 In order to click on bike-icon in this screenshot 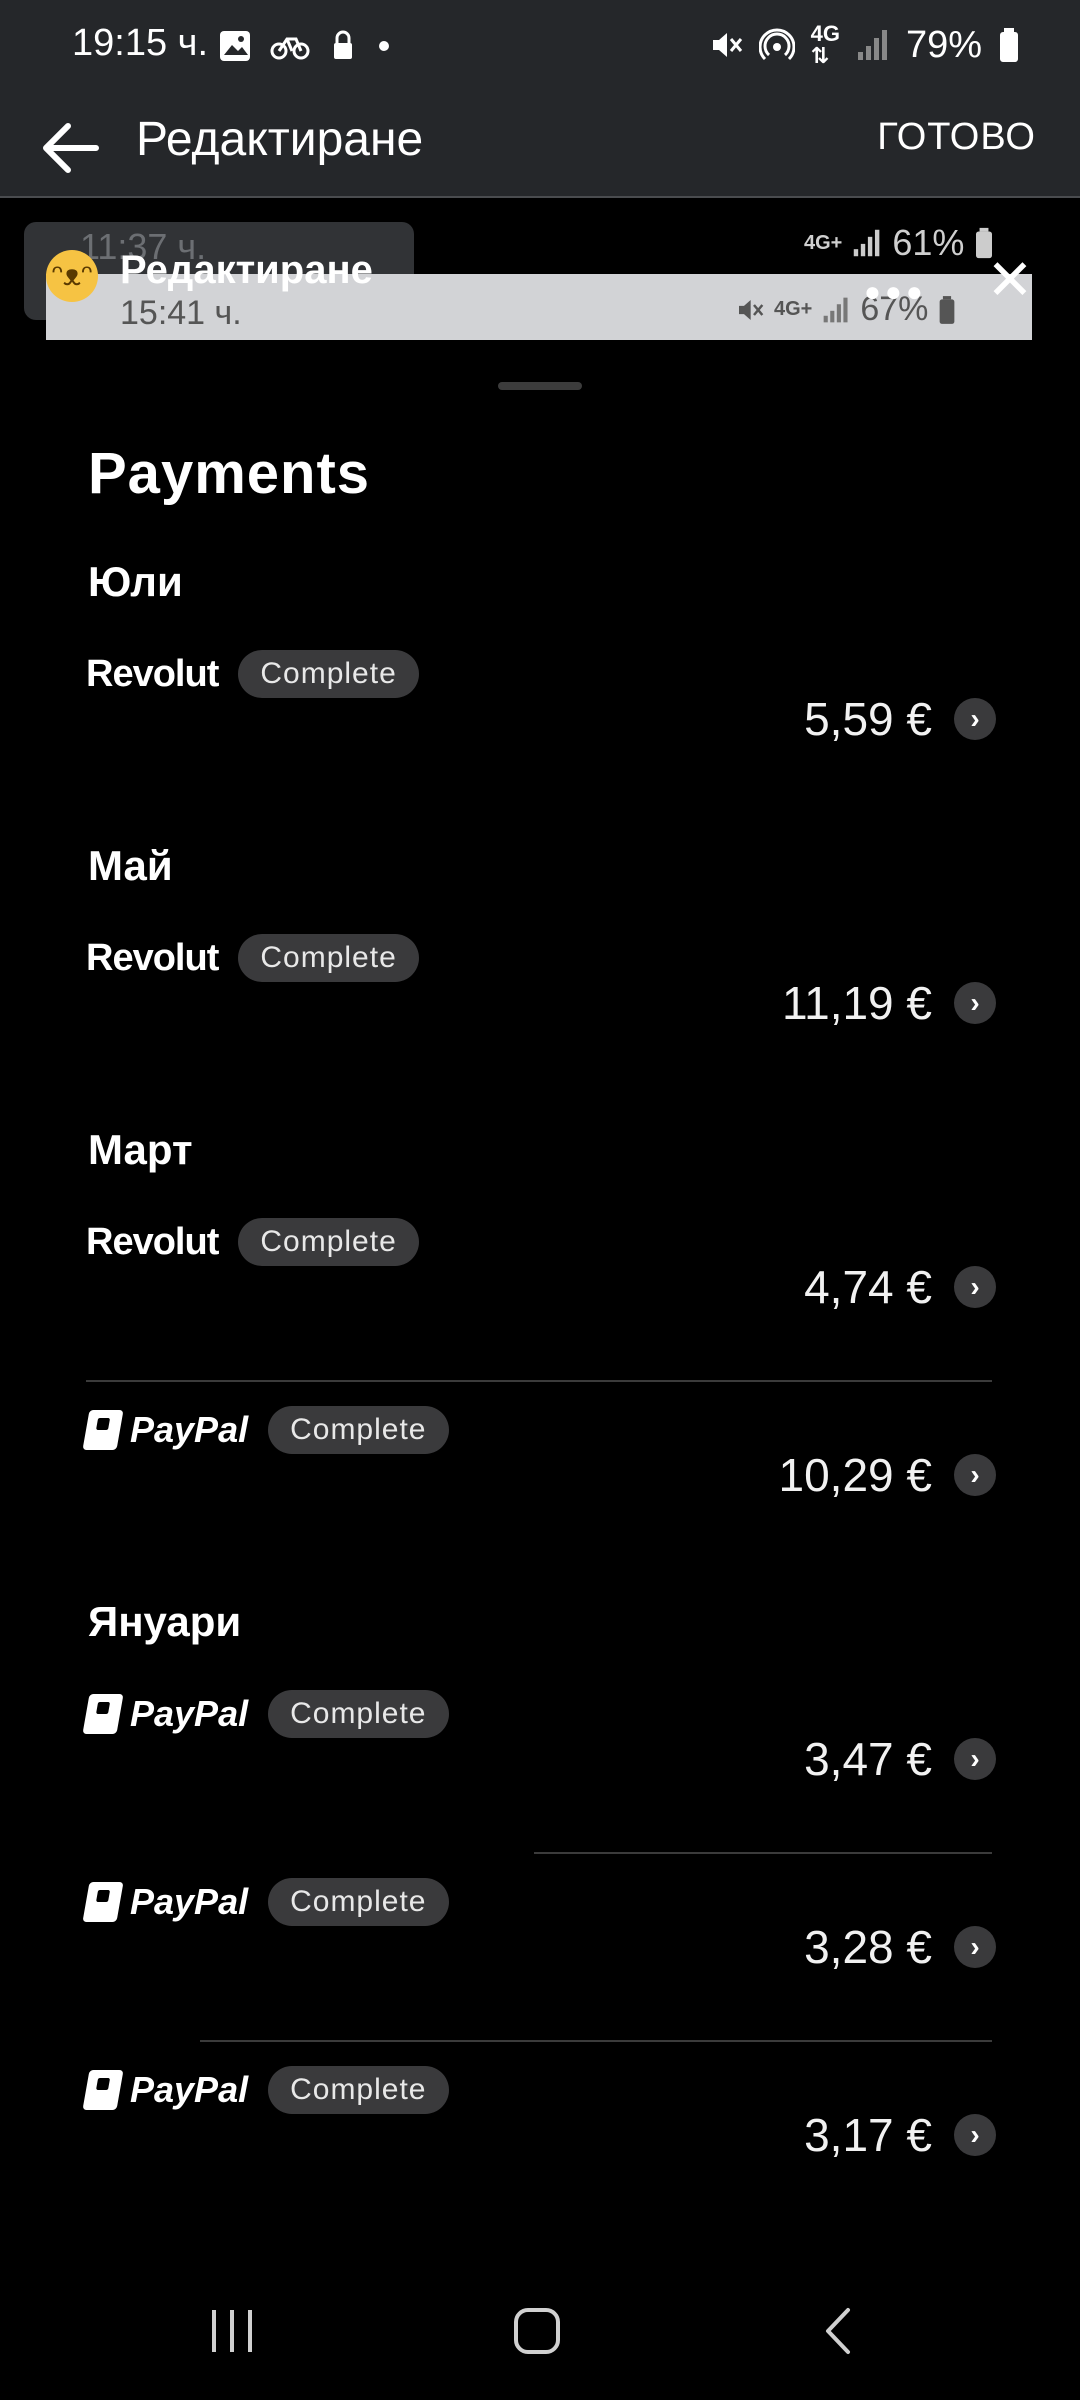, I will do `click(290, 48)`.